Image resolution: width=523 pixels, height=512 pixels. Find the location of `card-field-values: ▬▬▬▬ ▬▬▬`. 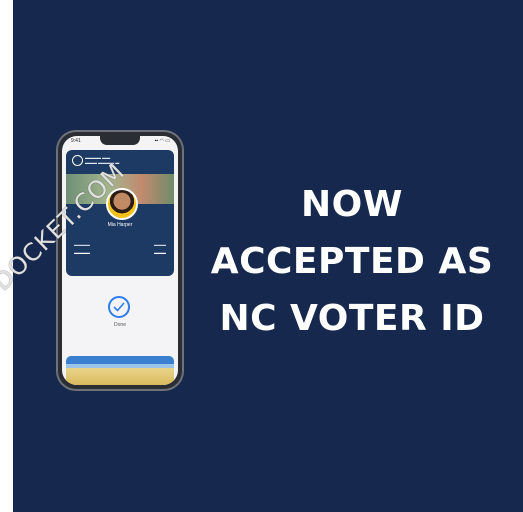

card-field-values: ▬▬▬▬ ▬▬▬ is located at coordinates (120, 252).